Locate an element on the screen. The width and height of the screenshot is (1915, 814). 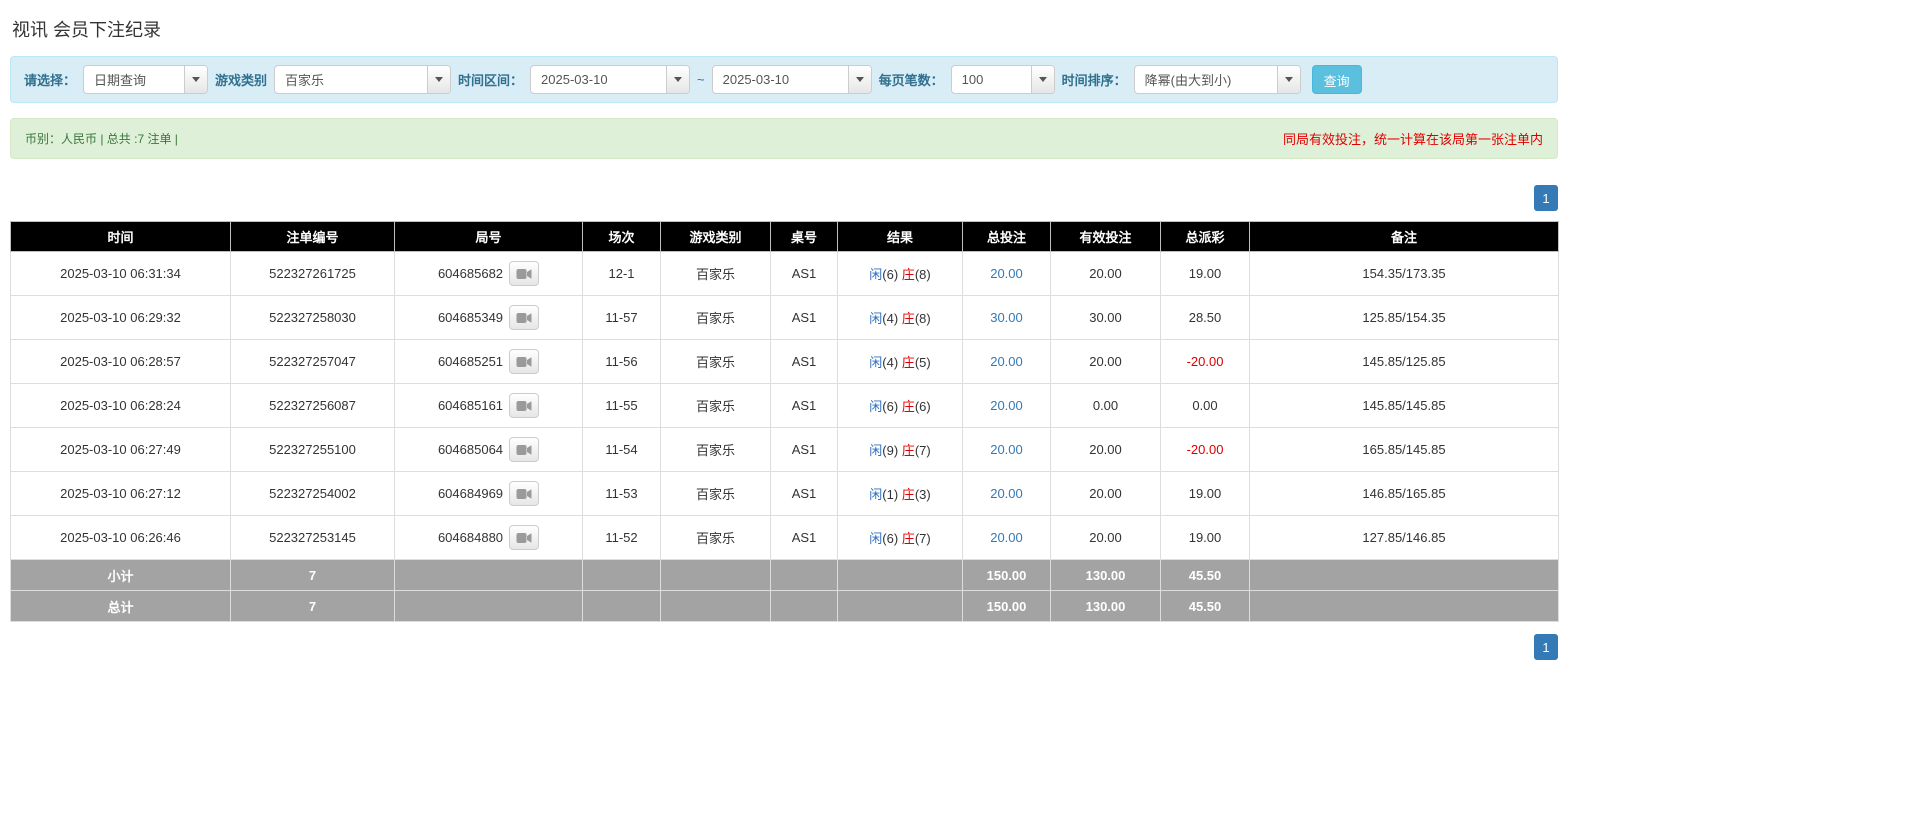
cell-time: 2025-03-10 06:26:46 is located at coordinates (120, 537).